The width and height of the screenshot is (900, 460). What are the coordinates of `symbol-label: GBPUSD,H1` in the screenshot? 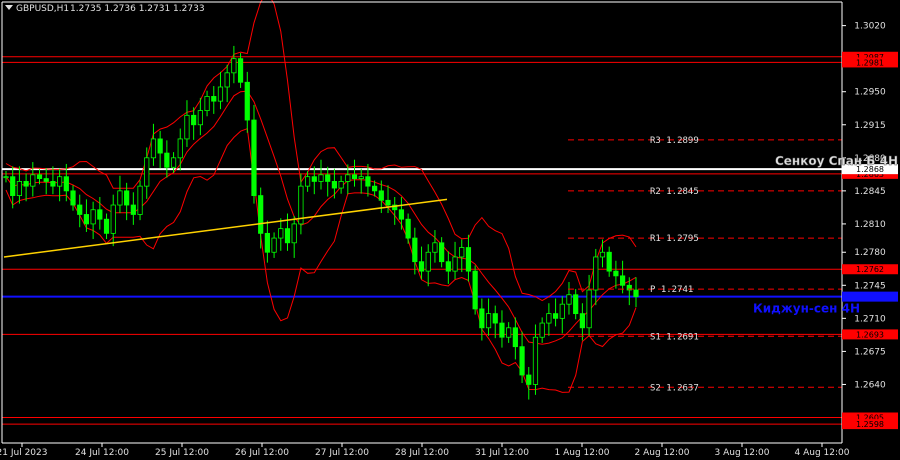 It's located at (42, 9).